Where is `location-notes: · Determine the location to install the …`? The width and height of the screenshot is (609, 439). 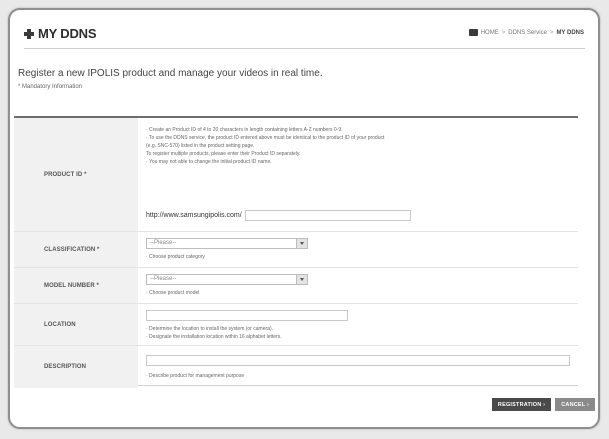
location-notes: · Determine the location to install the … is located at coordinates (214, 333).